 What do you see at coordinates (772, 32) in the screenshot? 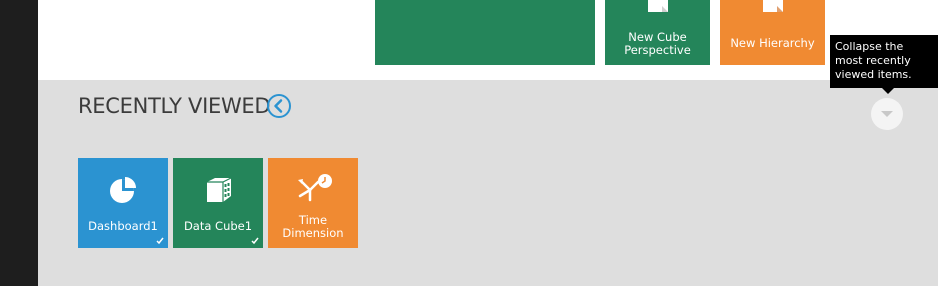
I see `new-hierarchy-tile: New Hierarchy` at bounding box center [772, 32].